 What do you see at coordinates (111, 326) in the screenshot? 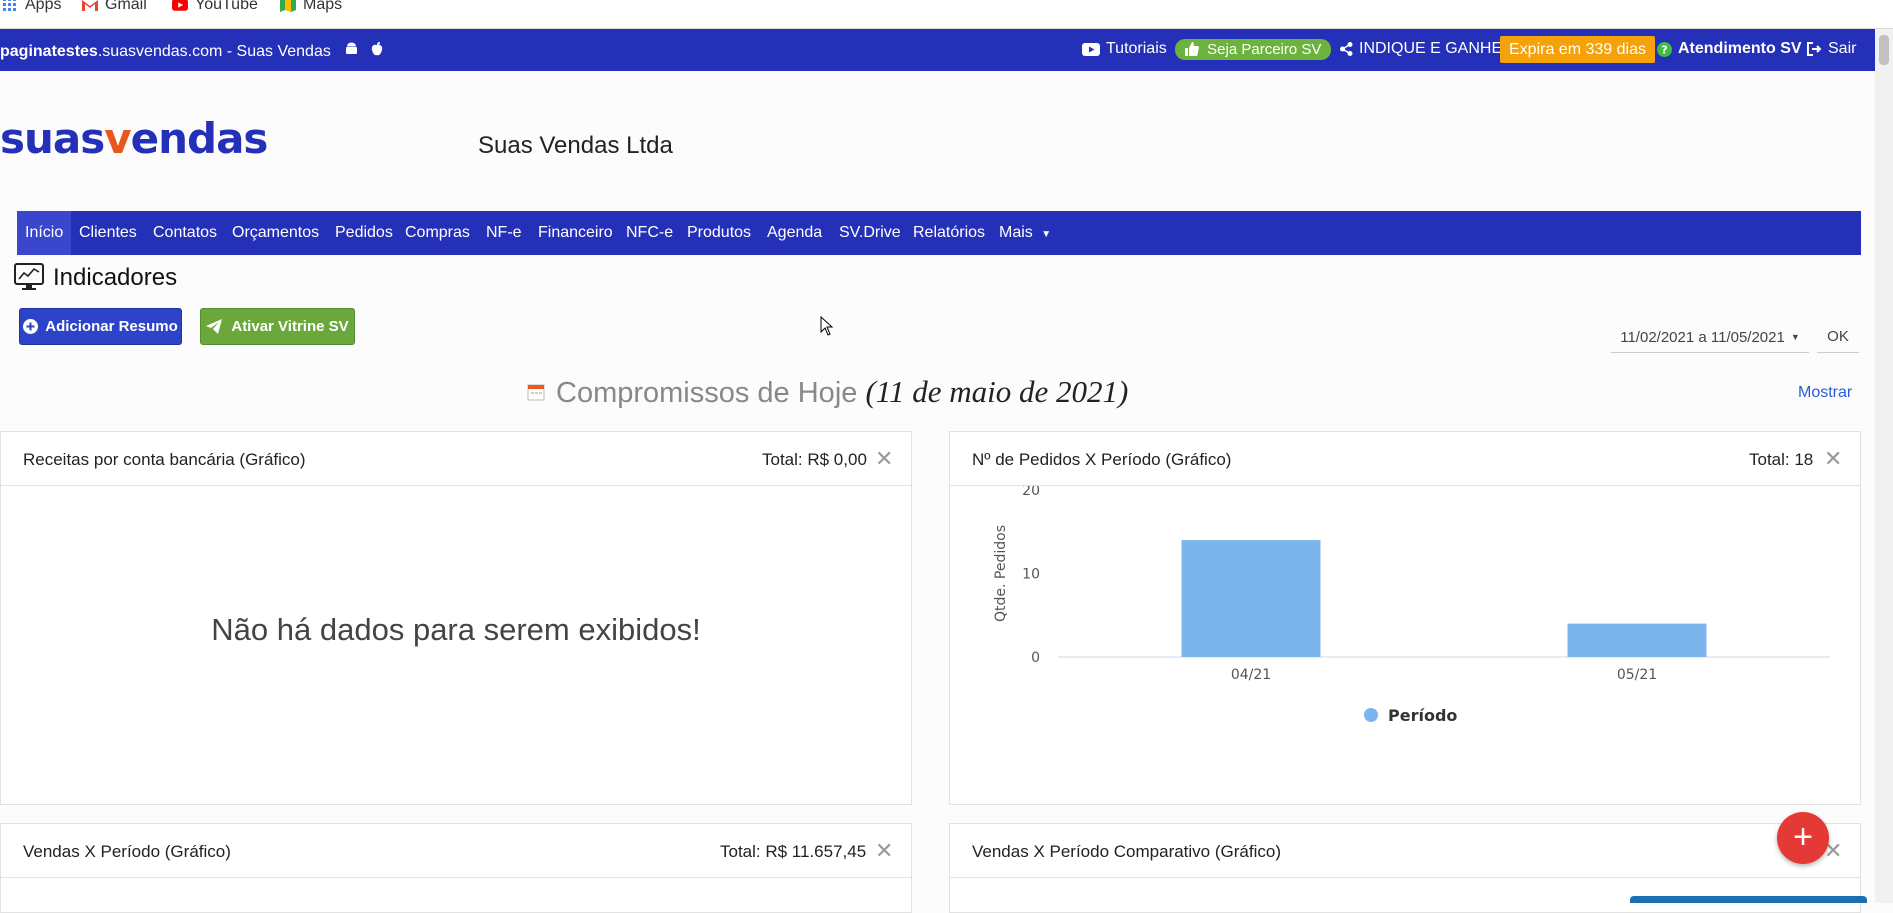
I see `add-resumo-label: Adicionar Resumo` at bounding box center [111, 326].